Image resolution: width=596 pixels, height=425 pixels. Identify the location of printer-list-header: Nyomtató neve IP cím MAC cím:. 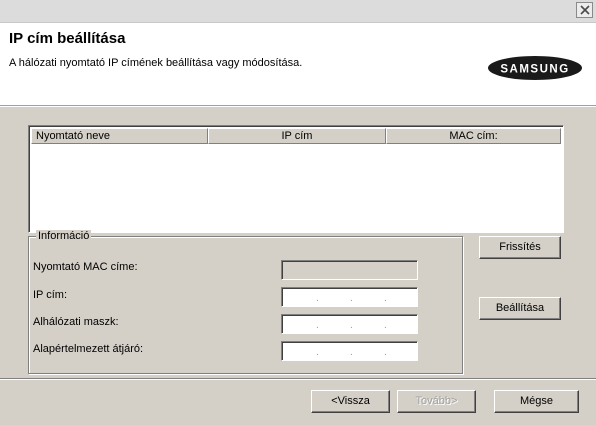
(296, 136).